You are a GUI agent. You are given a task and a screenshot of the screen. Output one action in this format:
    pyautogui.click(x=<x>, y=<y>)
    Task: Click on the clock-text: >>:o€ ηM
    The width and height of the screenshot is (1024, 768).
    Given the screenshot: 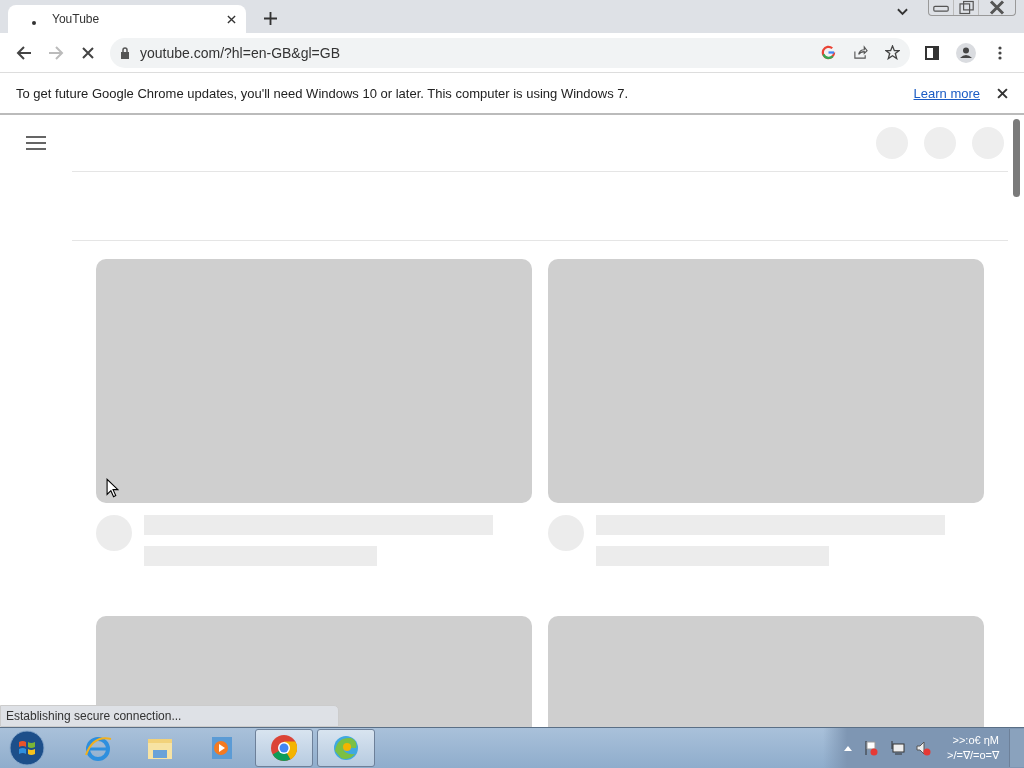 What is the action you would take?
    pyautogui.click(x=975, y=740)
    